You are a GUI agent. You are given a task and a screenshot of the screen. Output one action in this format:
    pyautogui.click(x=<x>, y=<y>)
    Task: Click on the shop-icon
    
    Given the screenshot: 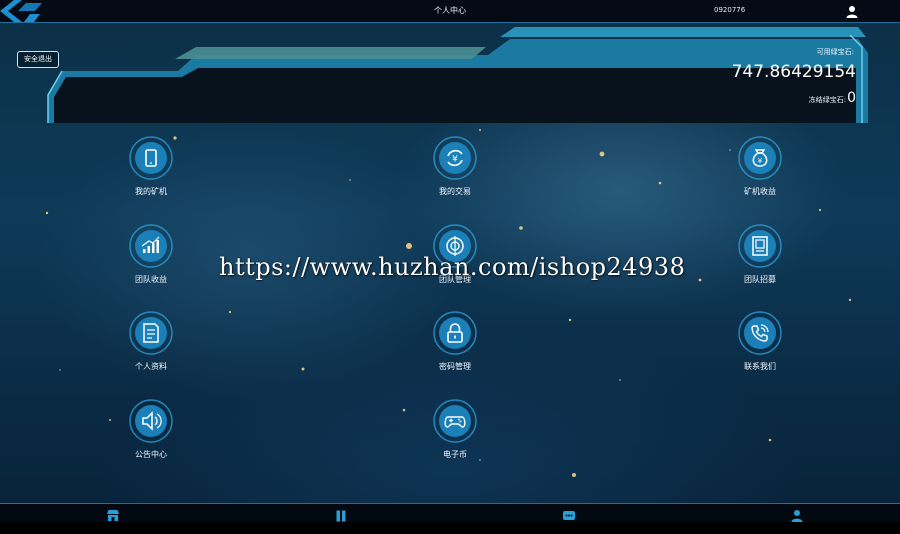 What is the action you would take?
    pyautogui.click(x=113, y=515)
    